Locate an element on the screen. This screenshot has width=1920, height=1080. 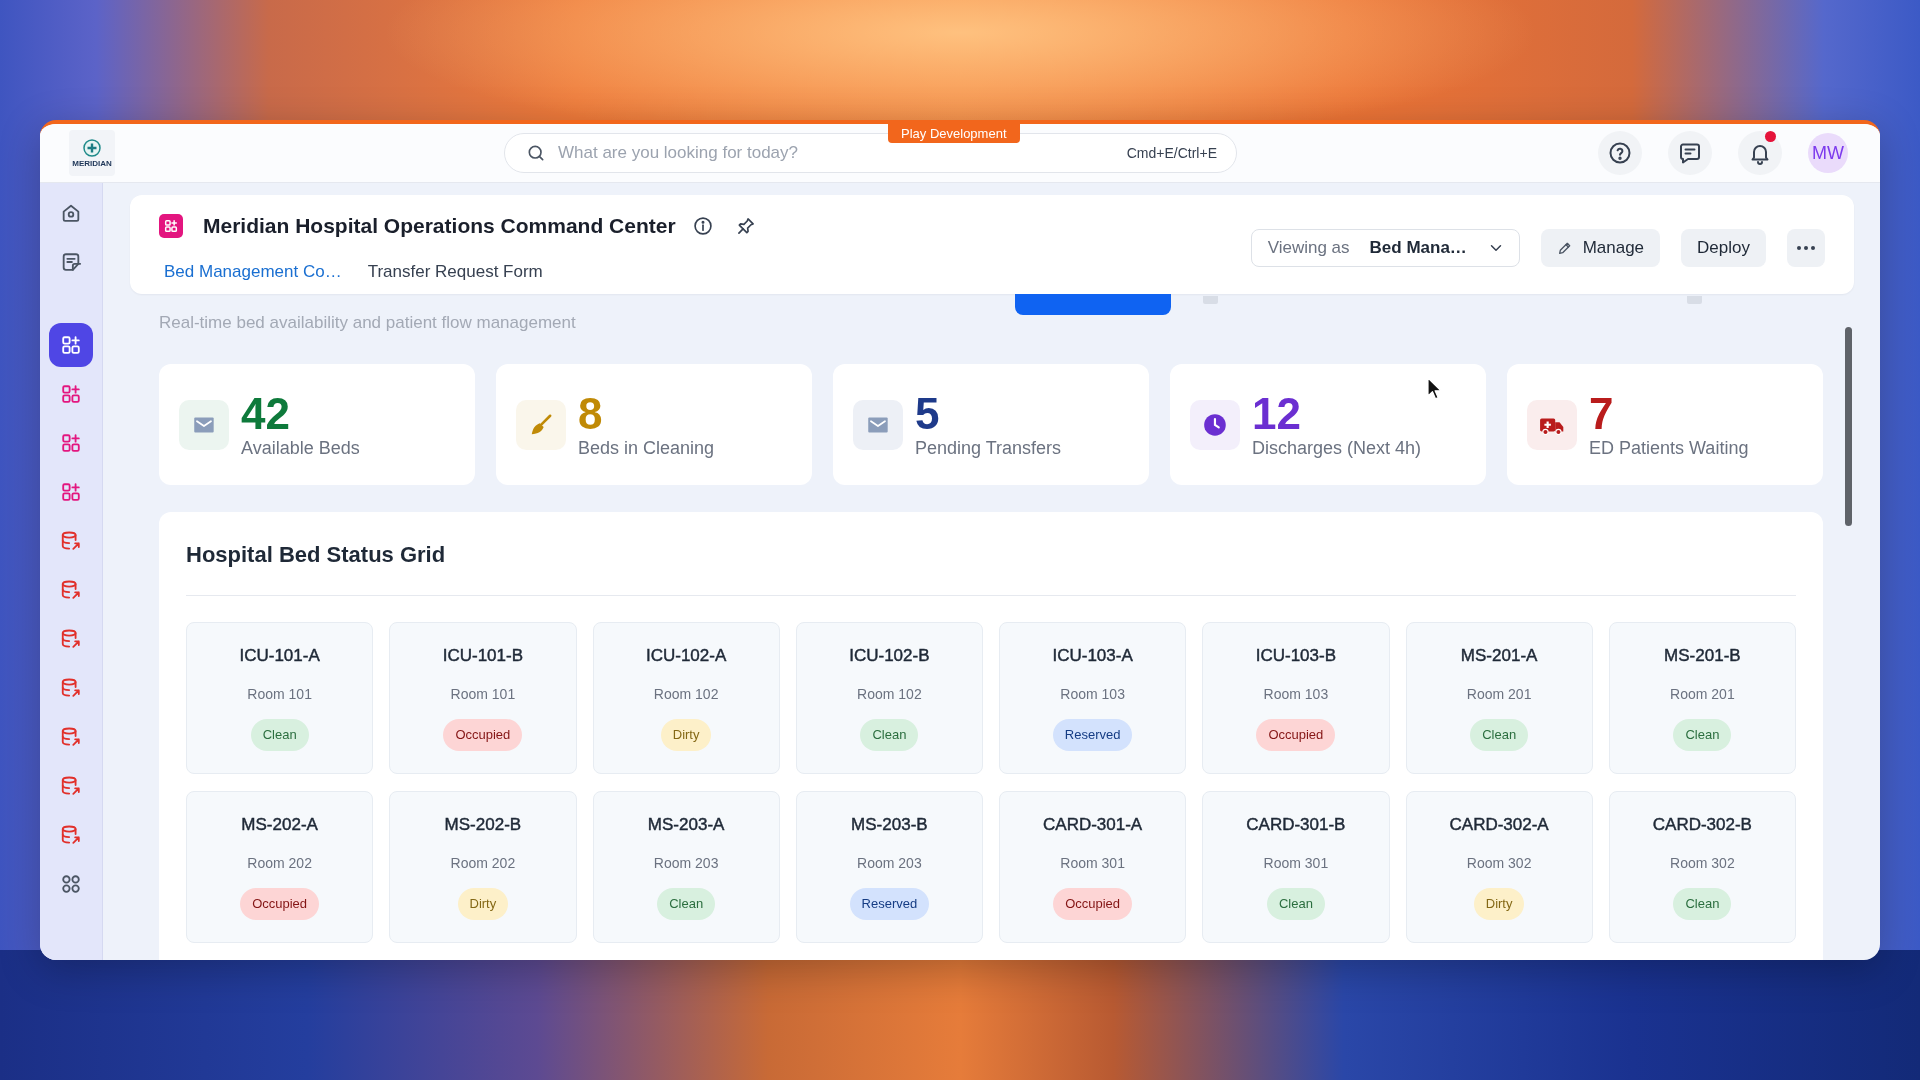
mouse-cursor-icon is located at coordinates (1435, 388).